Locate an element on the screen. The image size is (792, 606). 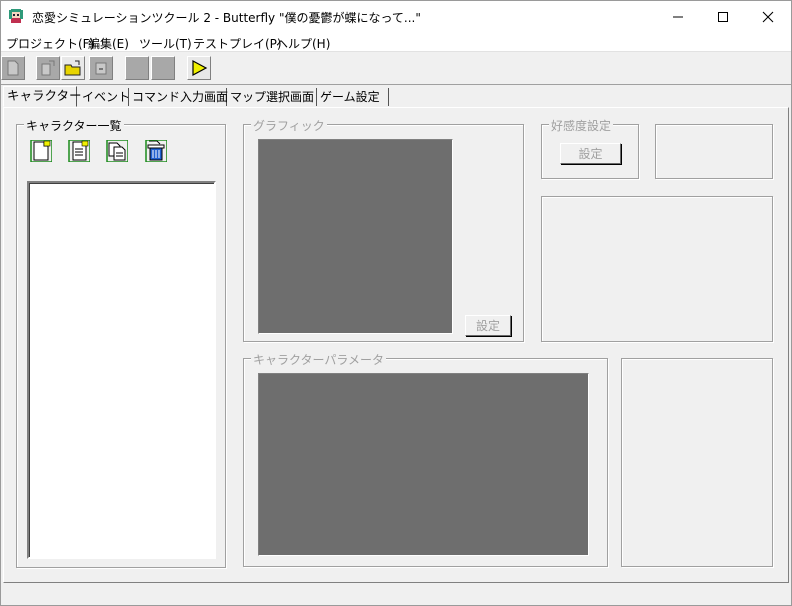
affinity-title: 好感度設定 is located at coordinates (581, 125).